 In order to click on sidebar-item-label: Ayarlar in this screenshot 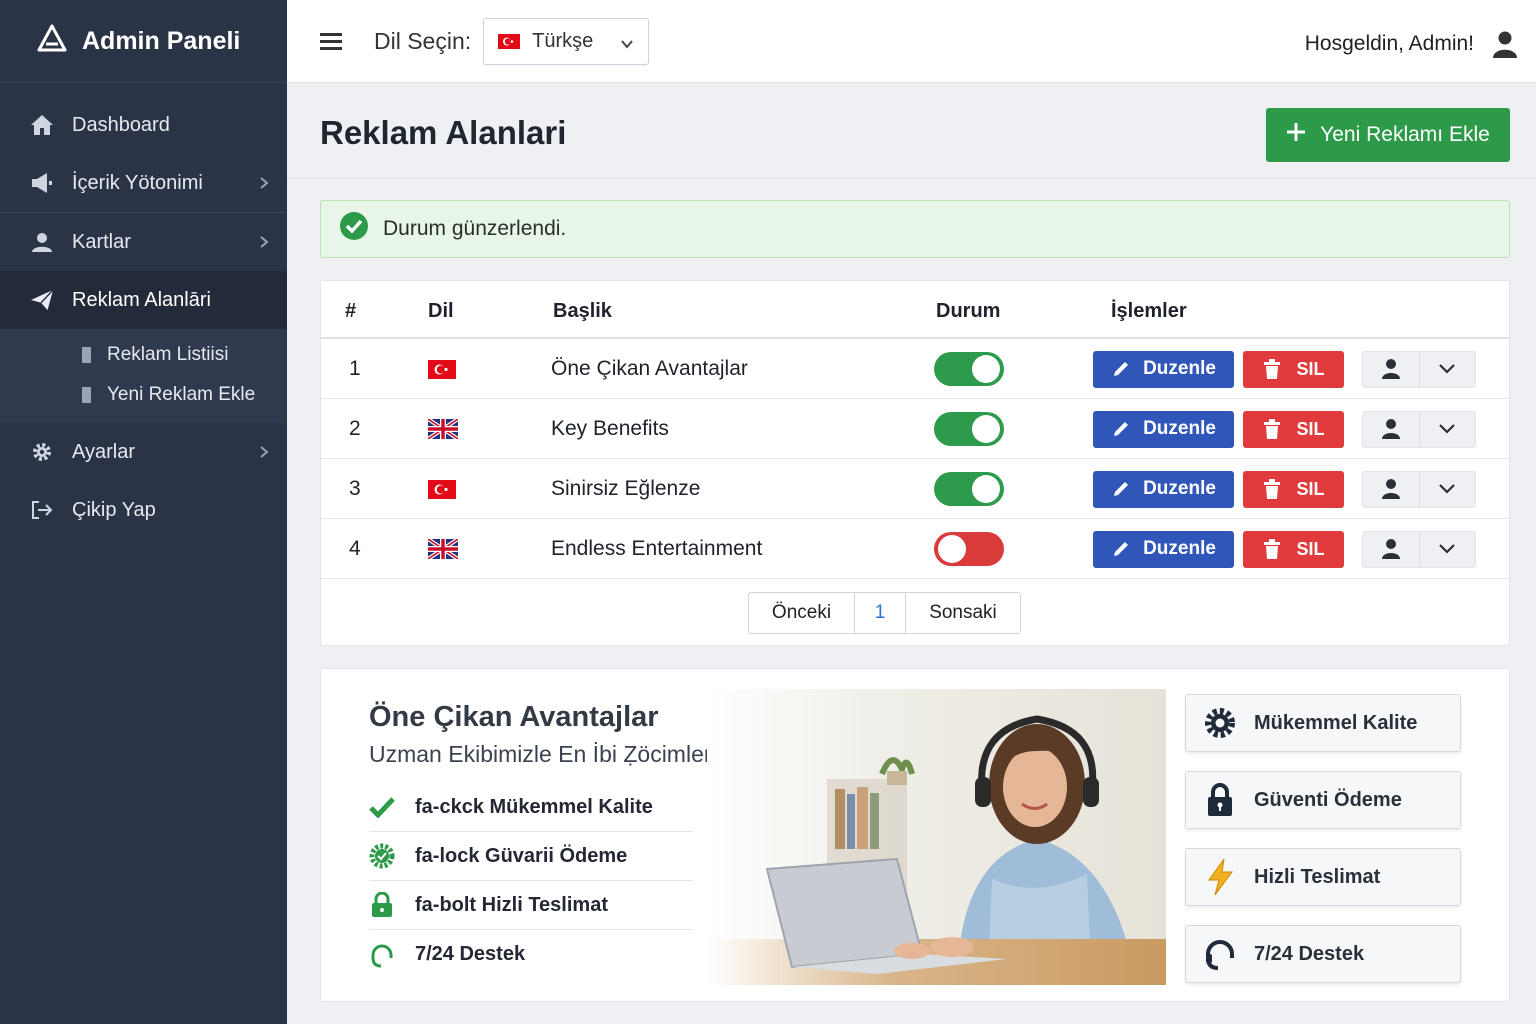, I will do `click(103, 451)`.